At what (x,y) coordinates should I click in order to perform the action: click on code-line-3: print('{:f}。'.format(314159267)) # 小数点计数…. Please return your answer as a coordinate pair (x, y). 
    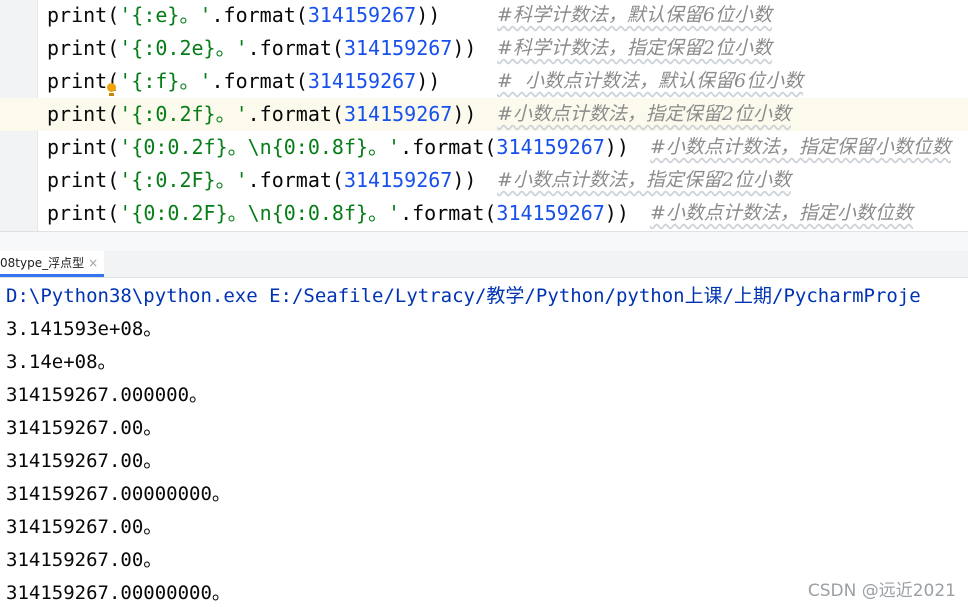
    Looking at the image, I should click on (484, 81).